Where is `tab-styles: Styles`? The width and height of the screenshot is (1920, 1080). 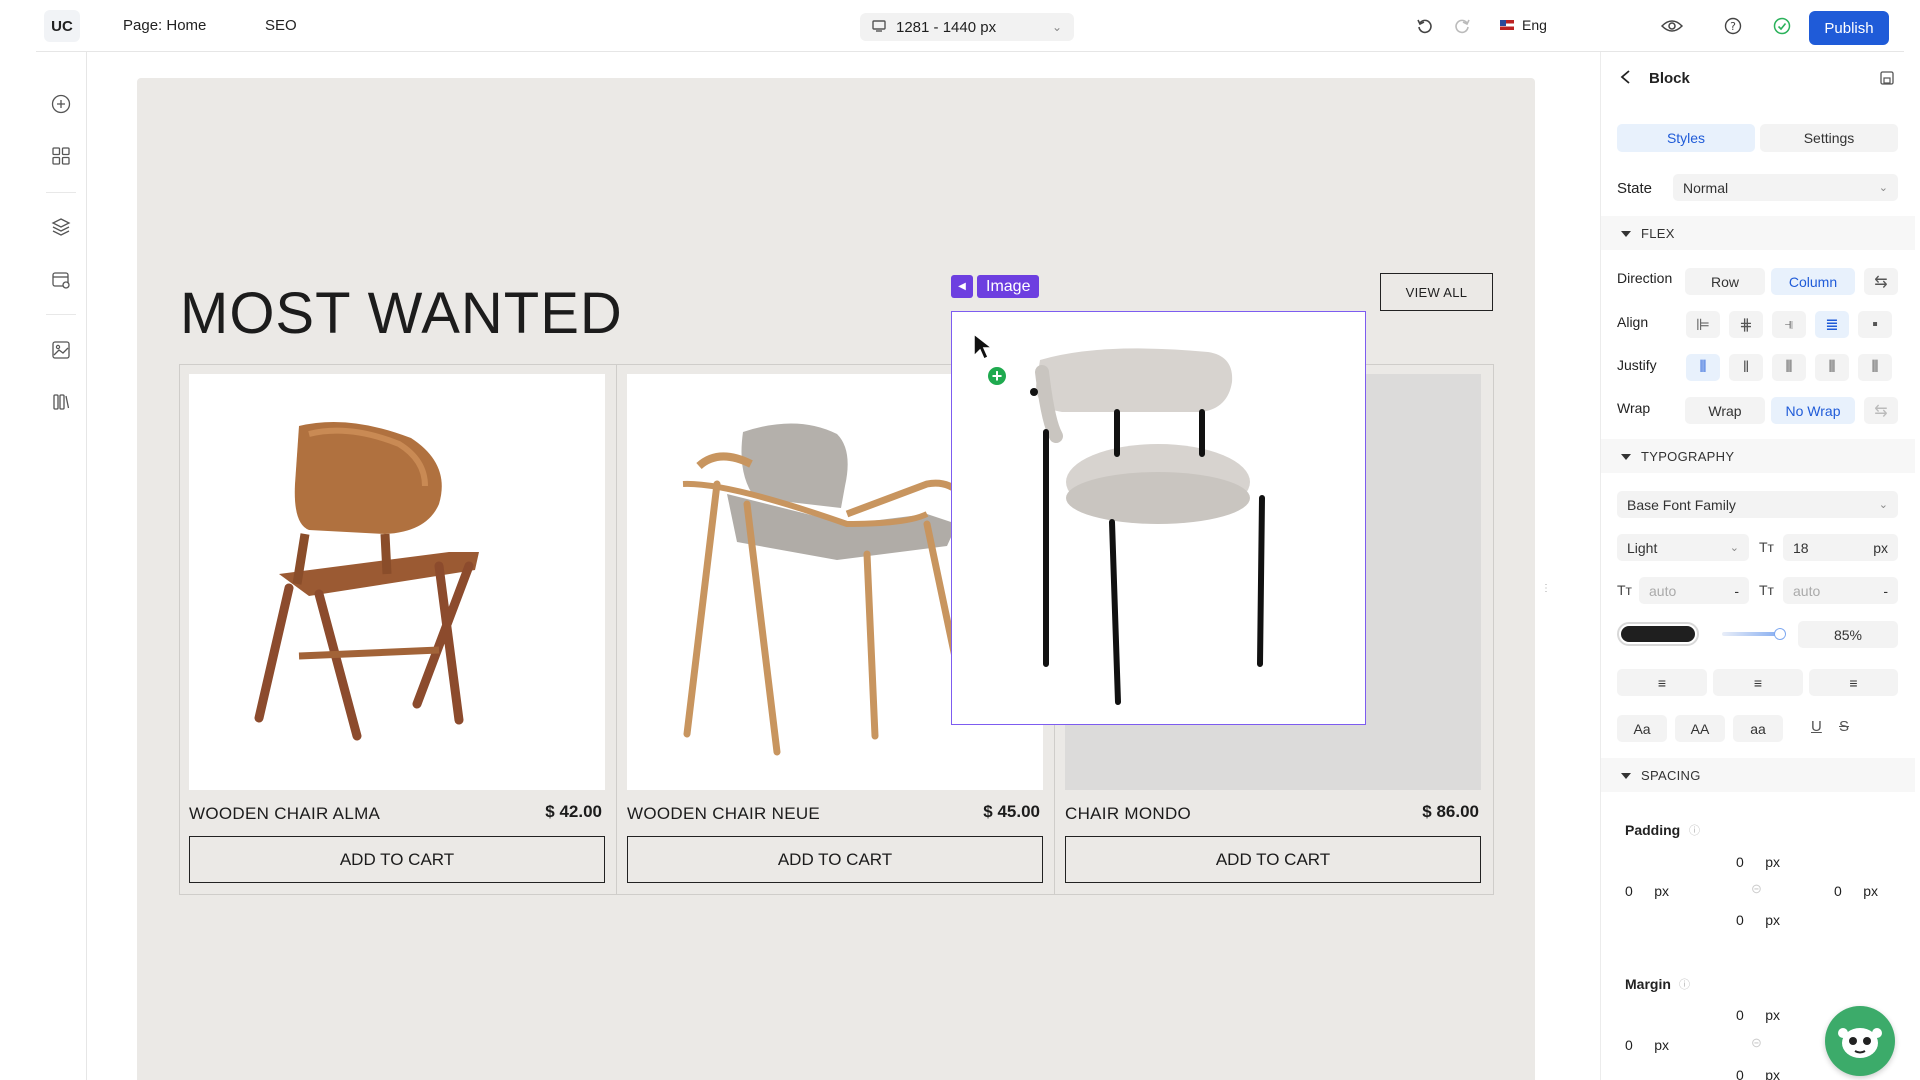 tab-styles: Styles is located at coordinates (1686, 138).